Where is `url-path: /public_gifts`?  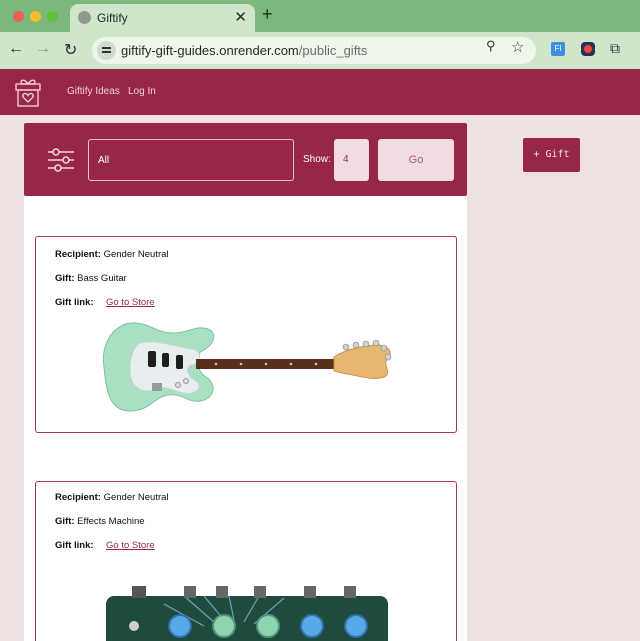
url-path: /public_gifts is located at coordinates (333, 50).